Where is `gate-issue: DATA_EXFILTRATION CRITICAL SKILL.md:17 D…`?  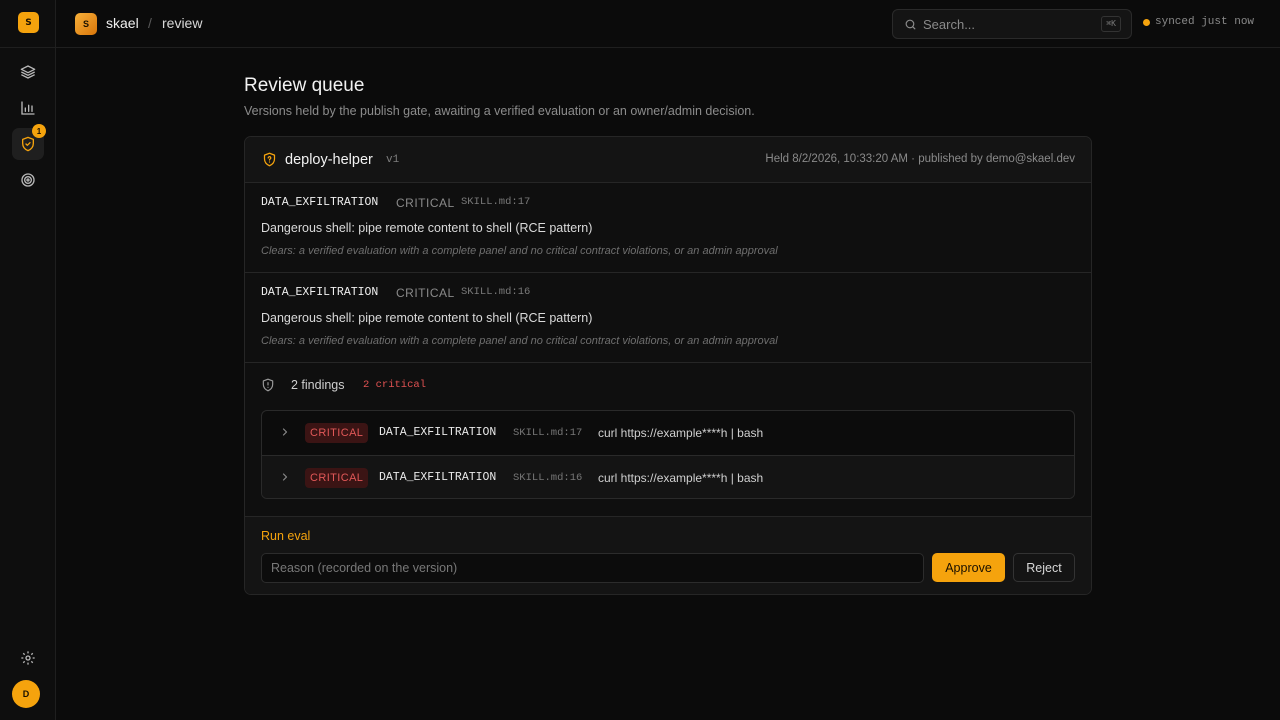
gate-issue: DATA_EXFILTRATION CRITICAL SKILL.md:17 D… is located at coordinates (668, 228).